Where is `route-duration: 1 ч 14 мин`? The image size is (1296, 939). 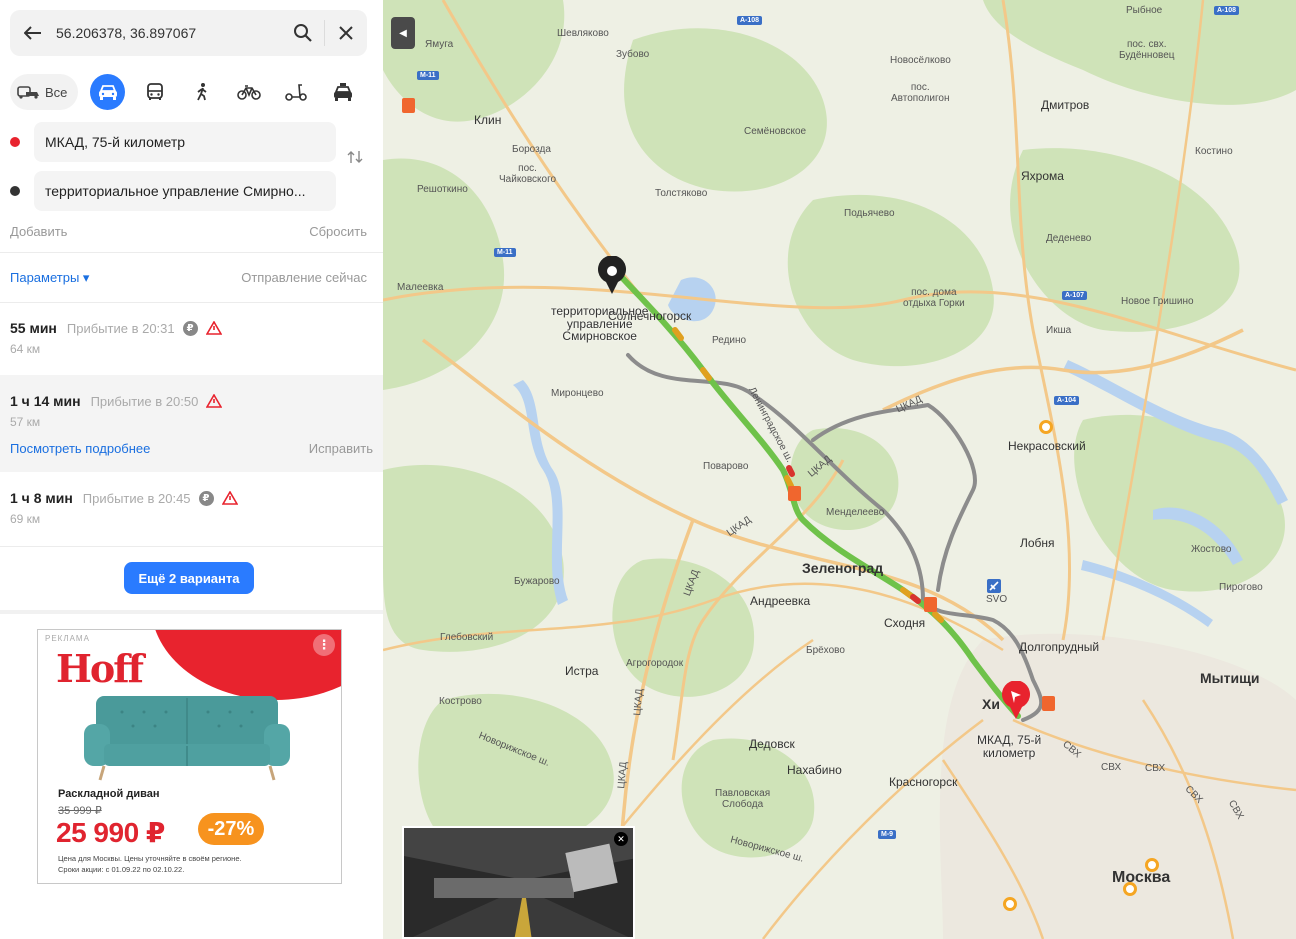
route-duration: 1 ч 14 мин is located at coordinates (45, 401).